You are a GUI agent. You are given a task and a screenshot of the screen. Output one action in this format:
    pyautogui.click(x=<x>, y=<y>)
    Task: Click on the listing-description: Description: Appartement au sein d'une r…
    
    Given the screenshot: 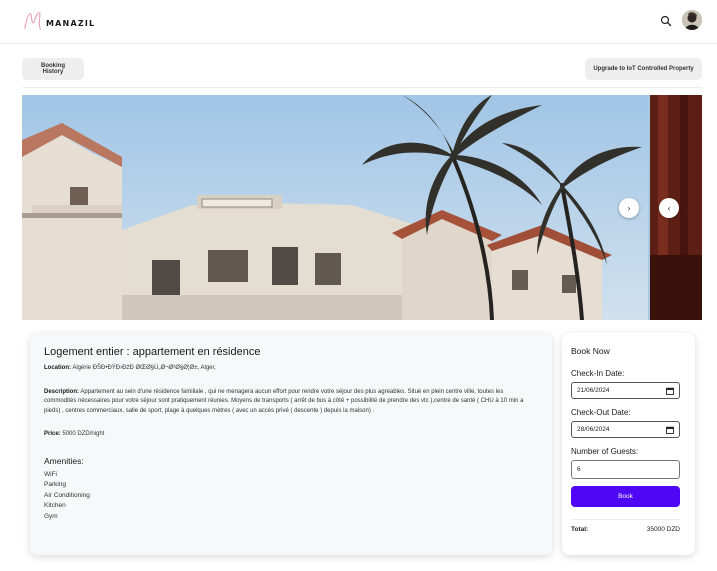 What is the action you would take?
    pyautogui.click(x=289, y=402)
    